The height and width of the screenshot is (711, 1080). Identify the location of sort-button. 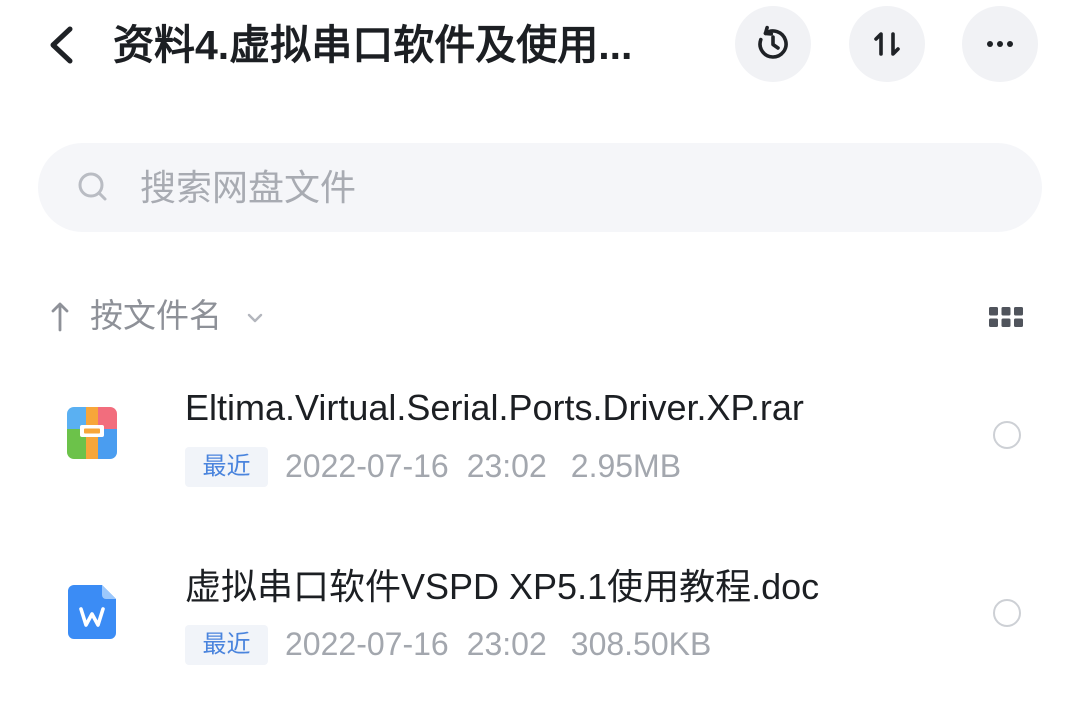
(887, 44).